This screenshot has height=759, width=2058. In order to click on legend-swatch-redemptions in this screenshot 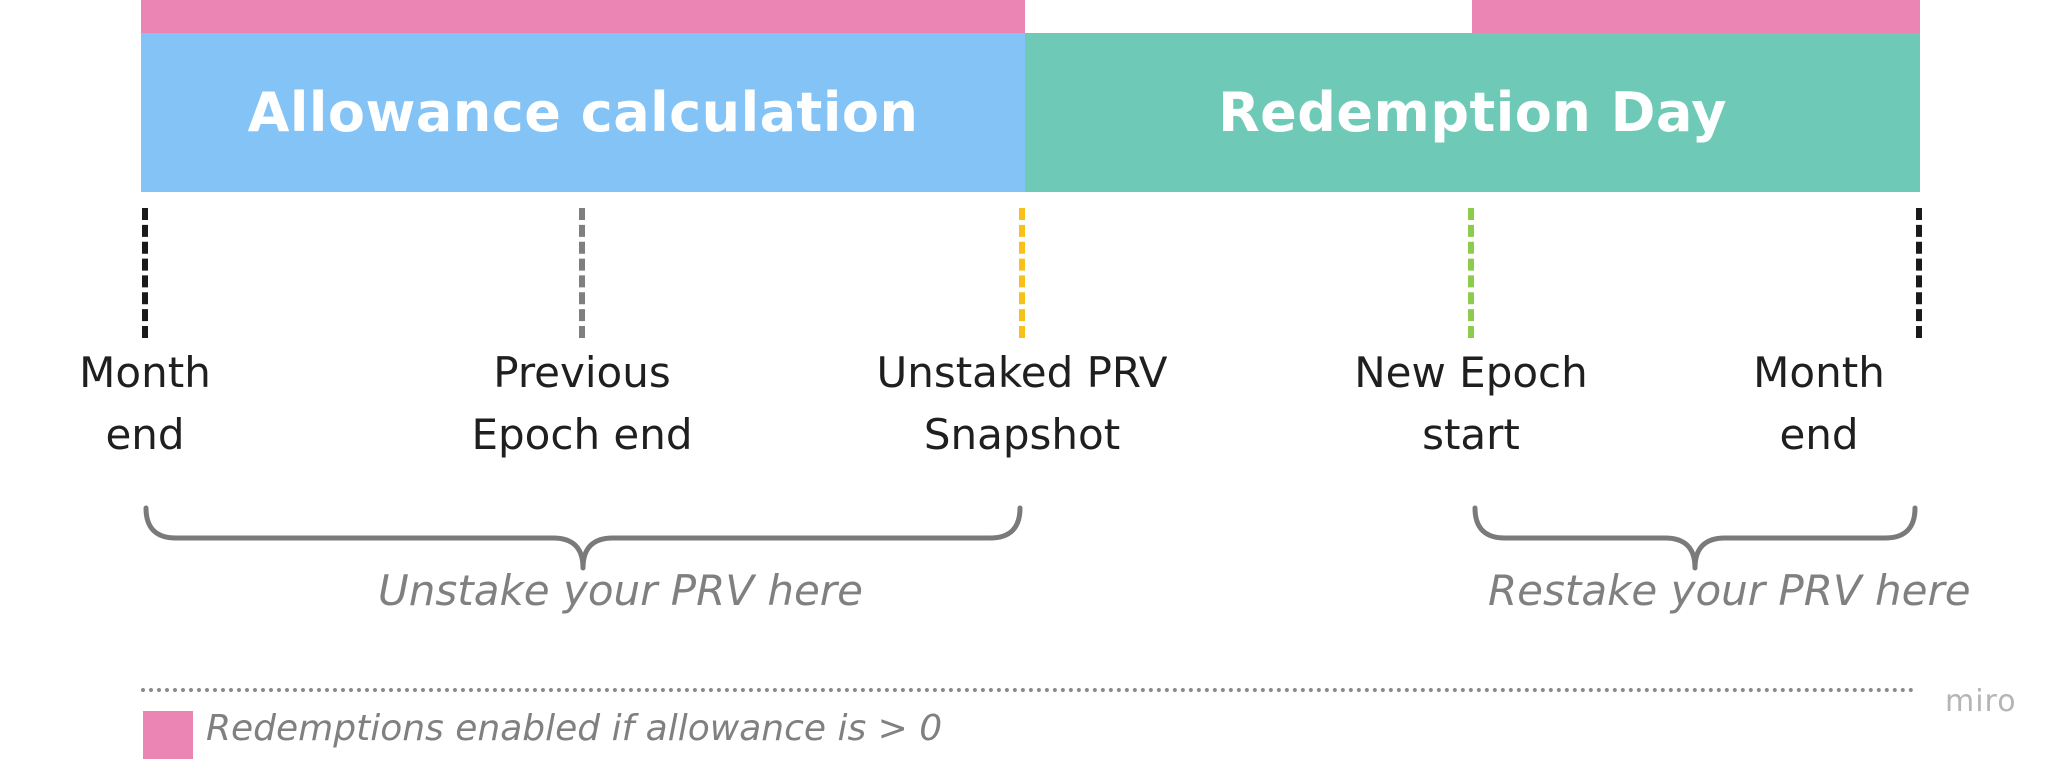, I will do `click(168, 735)`.